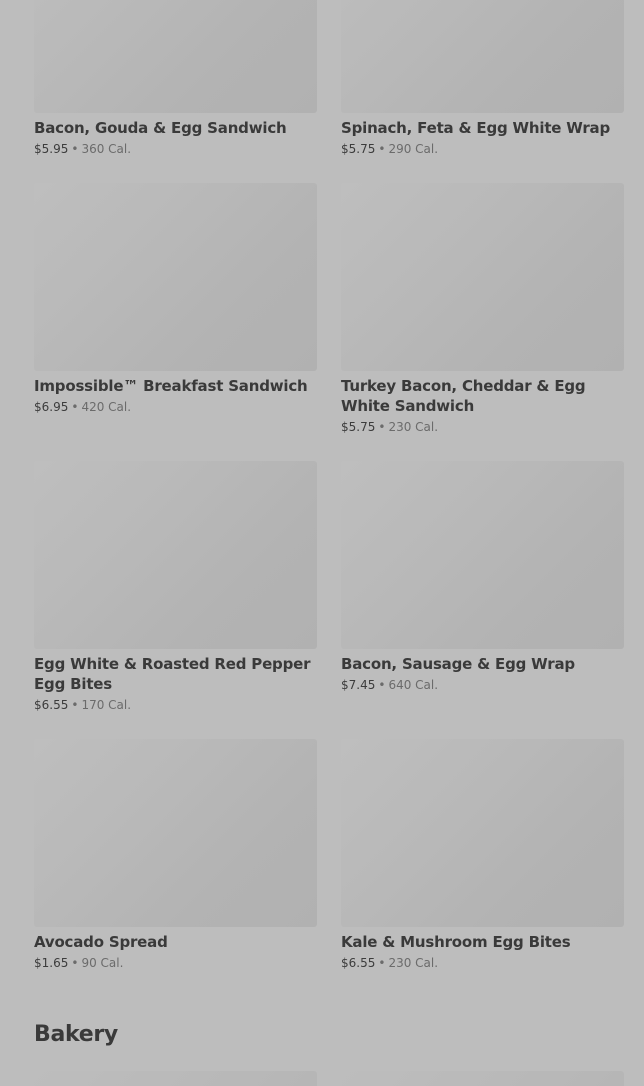  I want to click on product-name: Egg White & Roasted Red Pepper Egg Bites, so click(175, 674).